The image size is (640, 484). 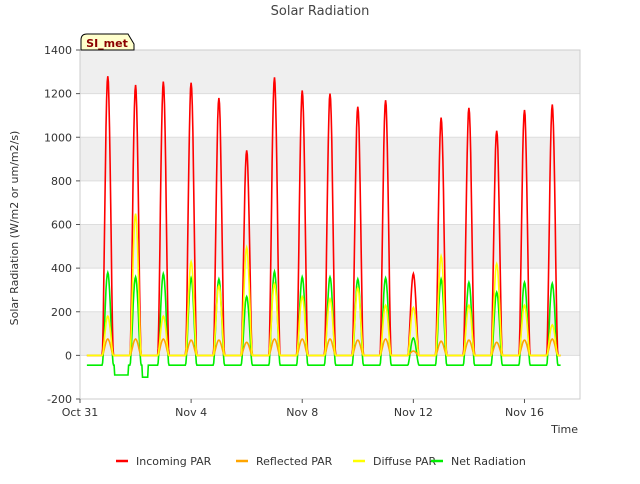 I want to click on y-tick-label: 400, so click(x=61, y=268).